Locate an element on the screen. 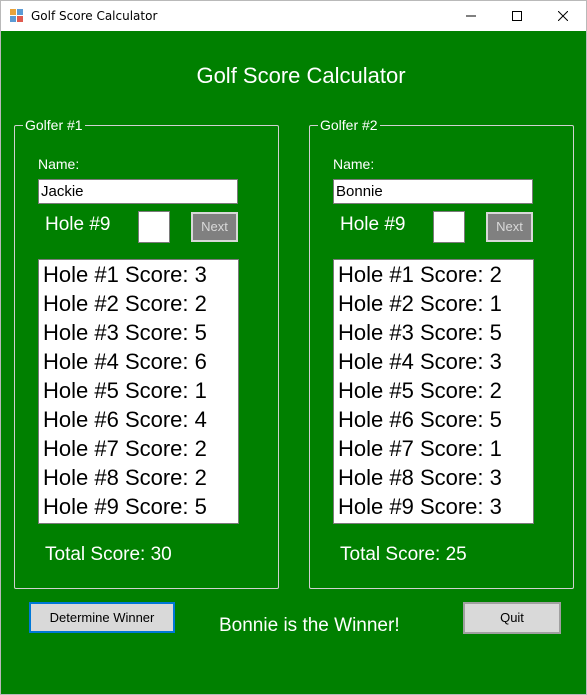 Image resolution: width=587 pixels, height=695 pixels. minimize-button is located at coordinates (471, 16).